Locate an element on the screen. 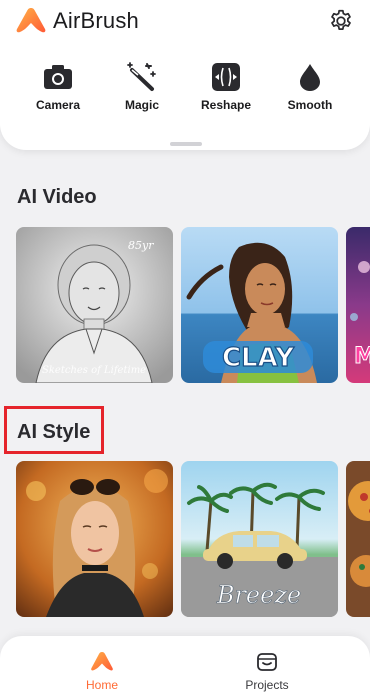 This screenshot has width=370, height=700. tool-reshape: Reshape is located at coordinates (226, 90).